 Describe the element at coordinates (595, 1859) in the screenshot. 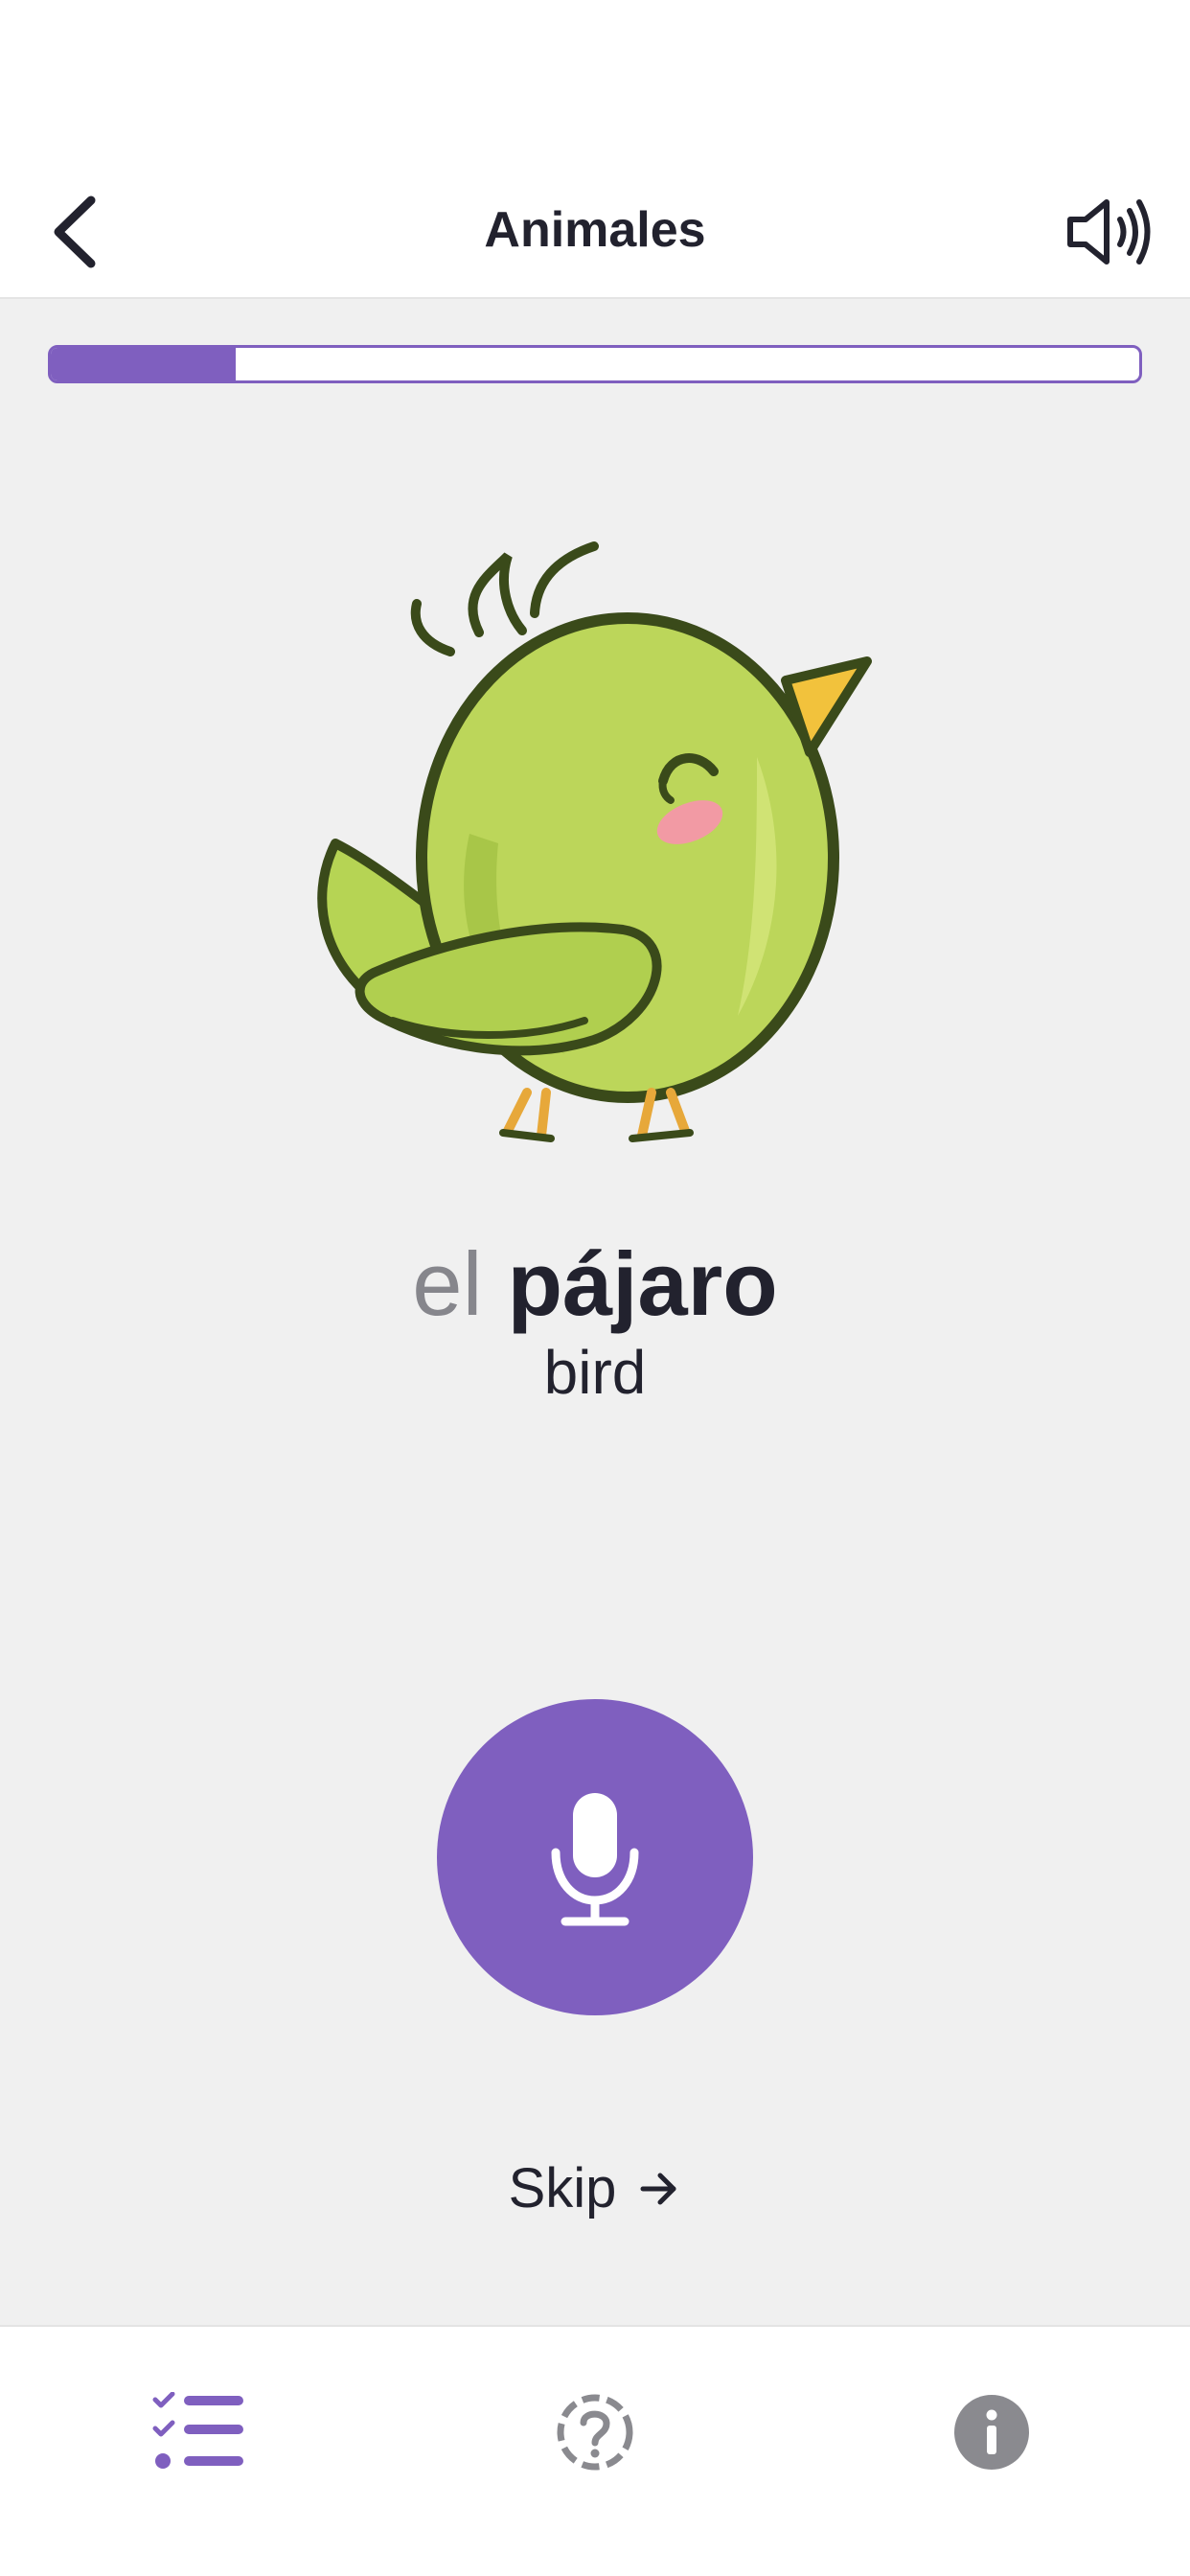

I see `microphone-icon` at that location.